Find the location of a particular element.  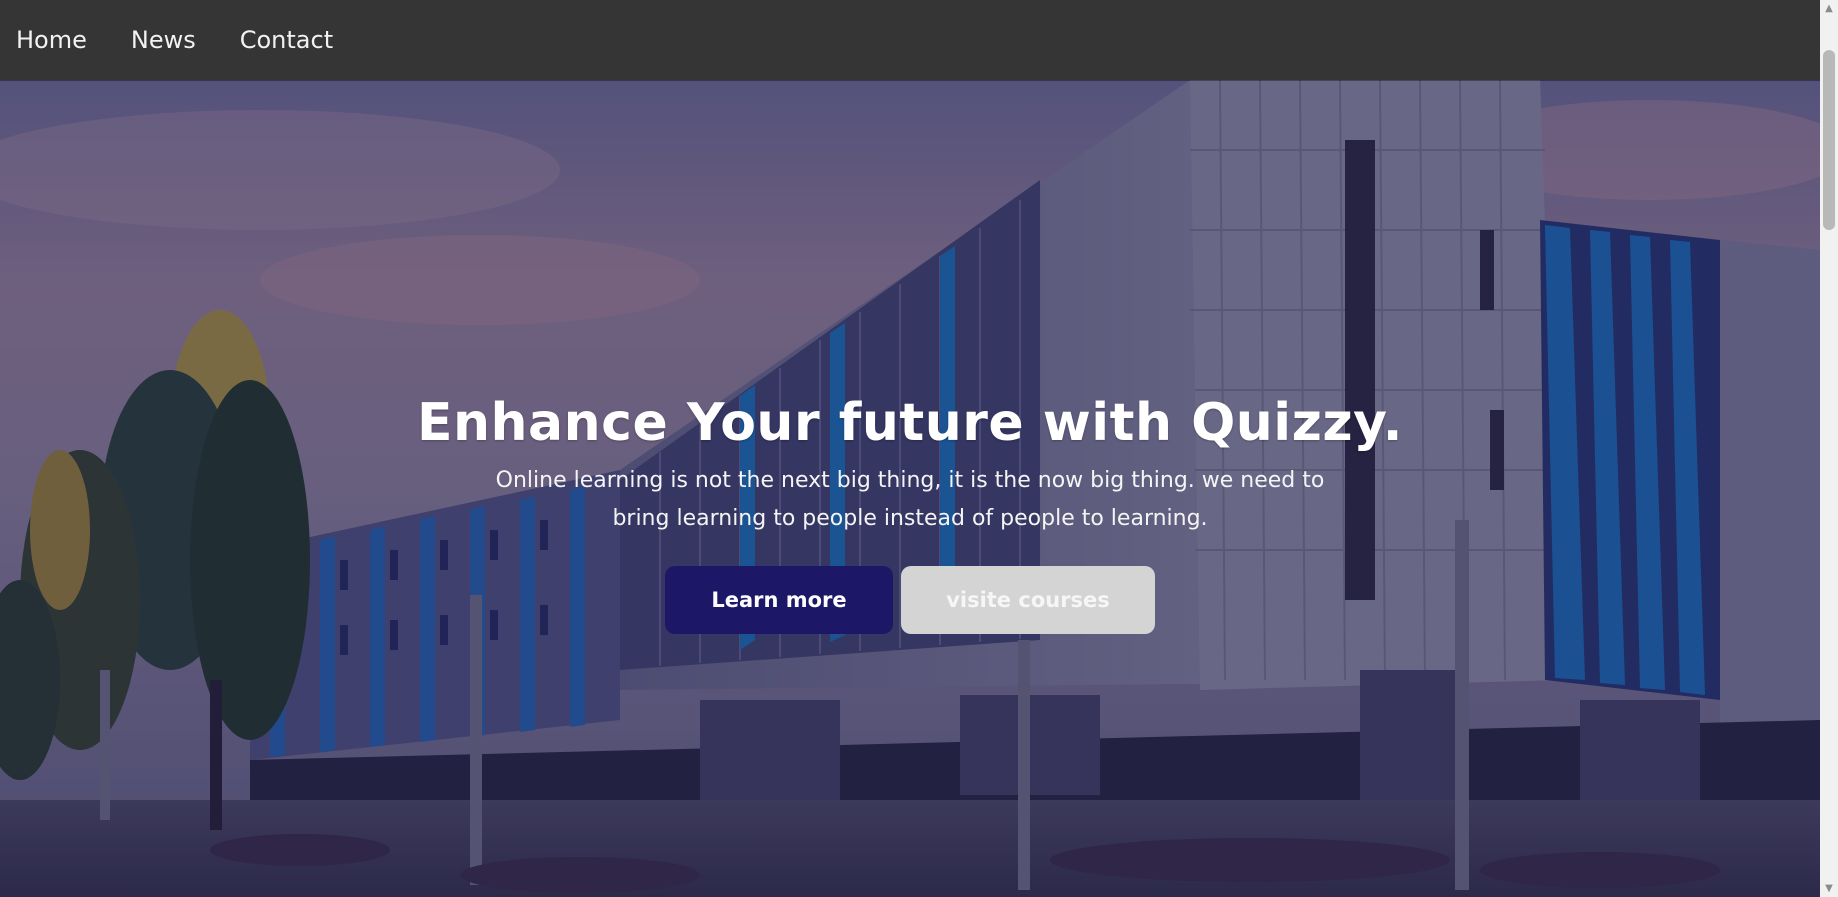

hero-title: Enhance Your future with Quizzy. is located at coordinates (910, 423).